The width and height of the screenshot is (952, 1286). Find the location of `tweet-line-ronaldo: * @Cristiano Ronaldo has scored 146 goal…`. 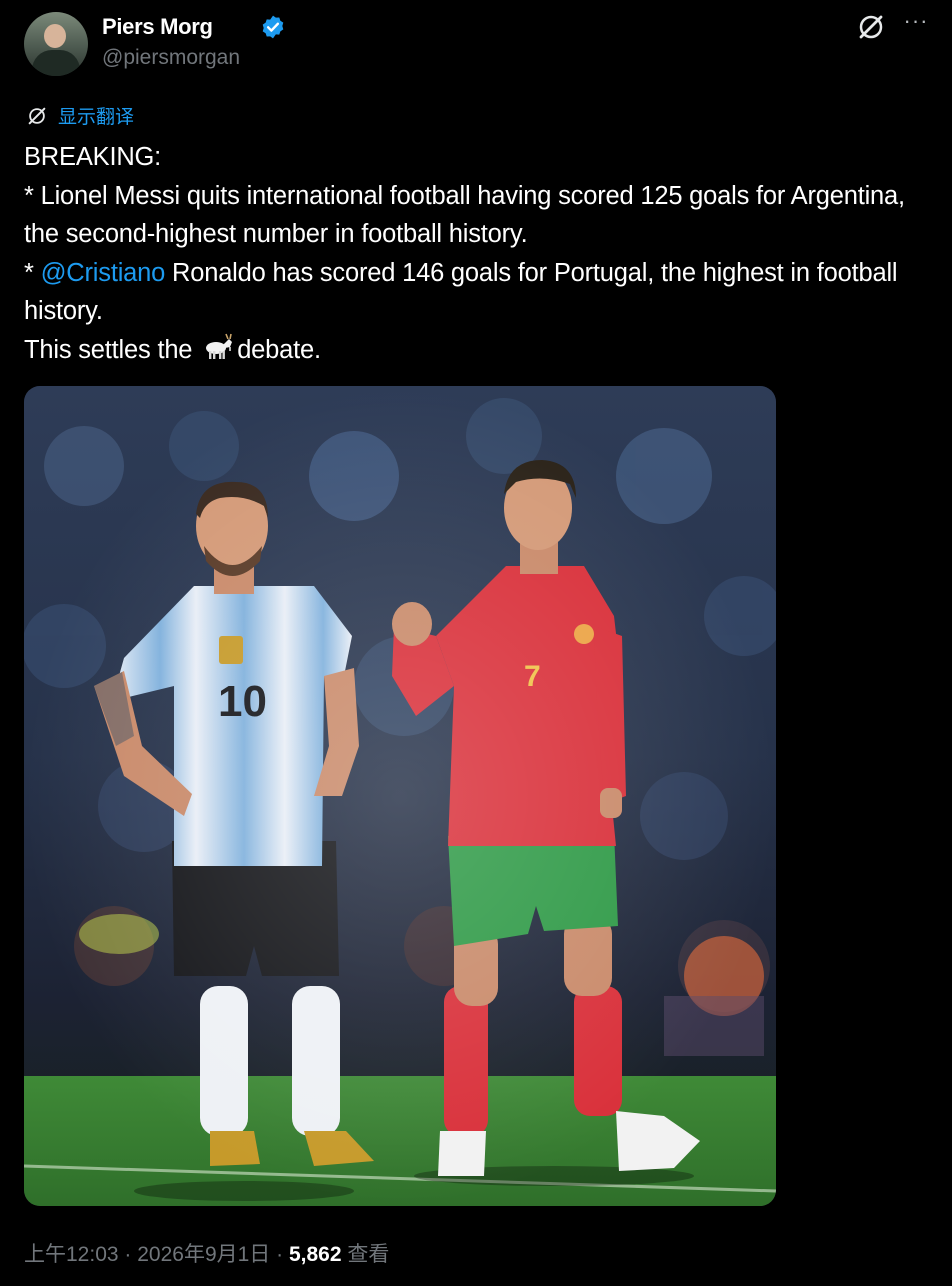

tweet-line-ronaldo: * @Cristiano Ronaldo has scored 146 goal… is located at coordinates (474, 292).